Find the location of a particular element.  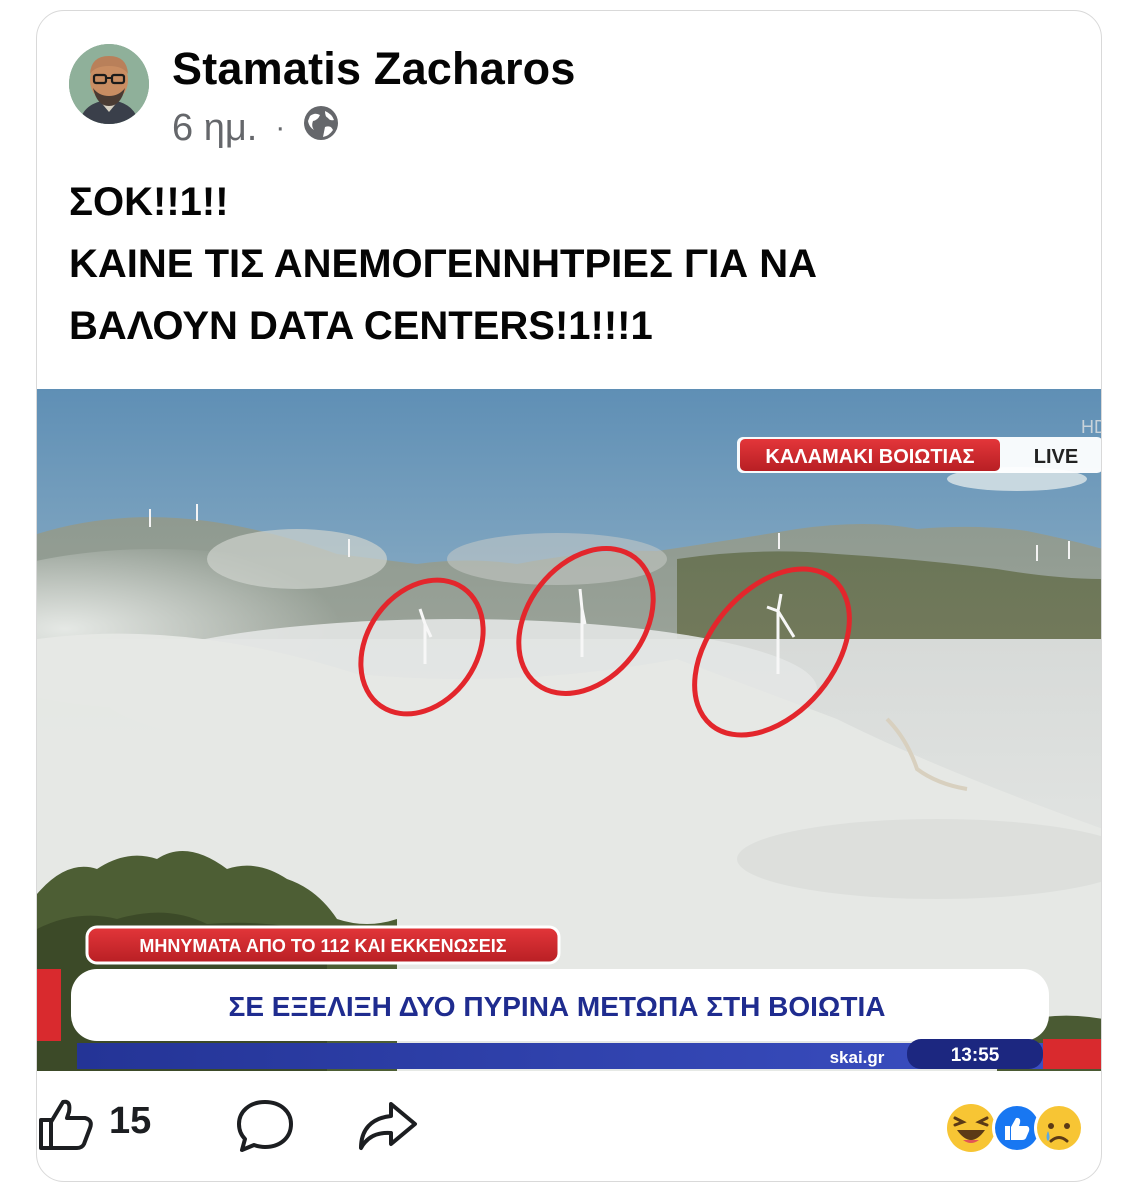

avatar is located at coordinates (109, 84).